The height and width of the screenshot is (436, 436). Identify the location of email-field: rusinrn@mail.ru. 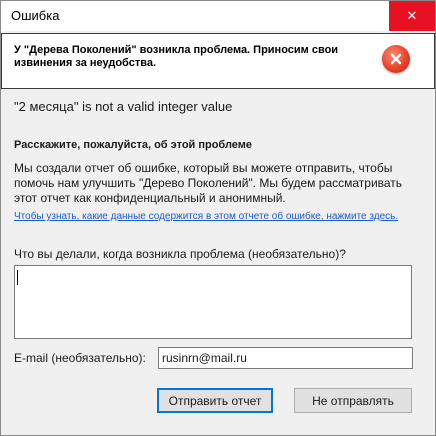
(285, 358).